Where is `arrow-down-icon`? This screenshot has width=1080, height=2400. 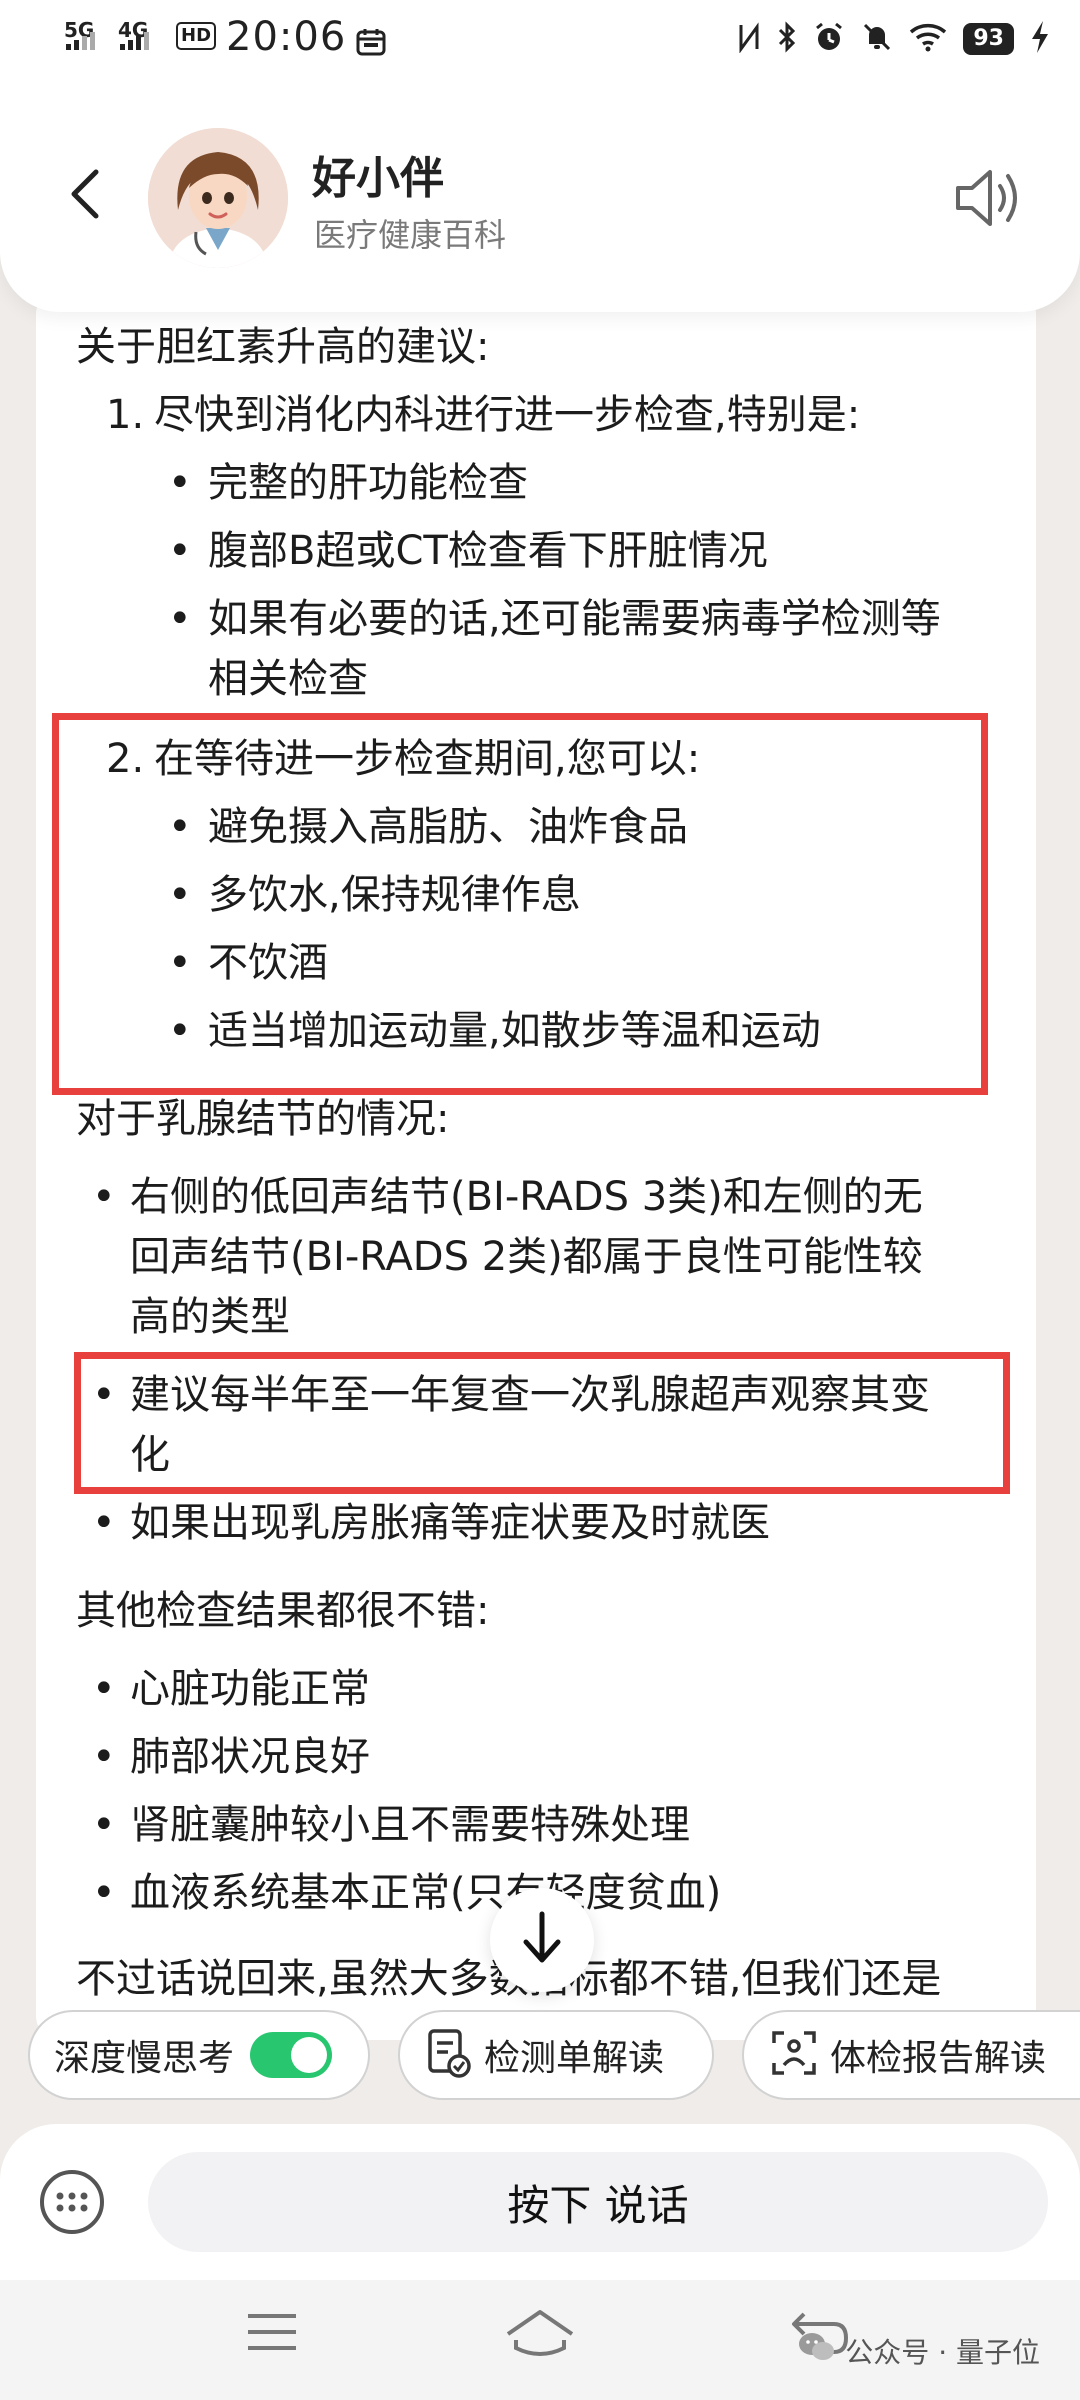
arrow-down-icon is located at coordinates (542, 1940).